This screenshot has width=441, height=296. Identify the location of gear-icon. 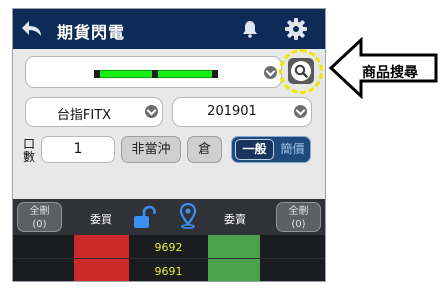
(296, 29).